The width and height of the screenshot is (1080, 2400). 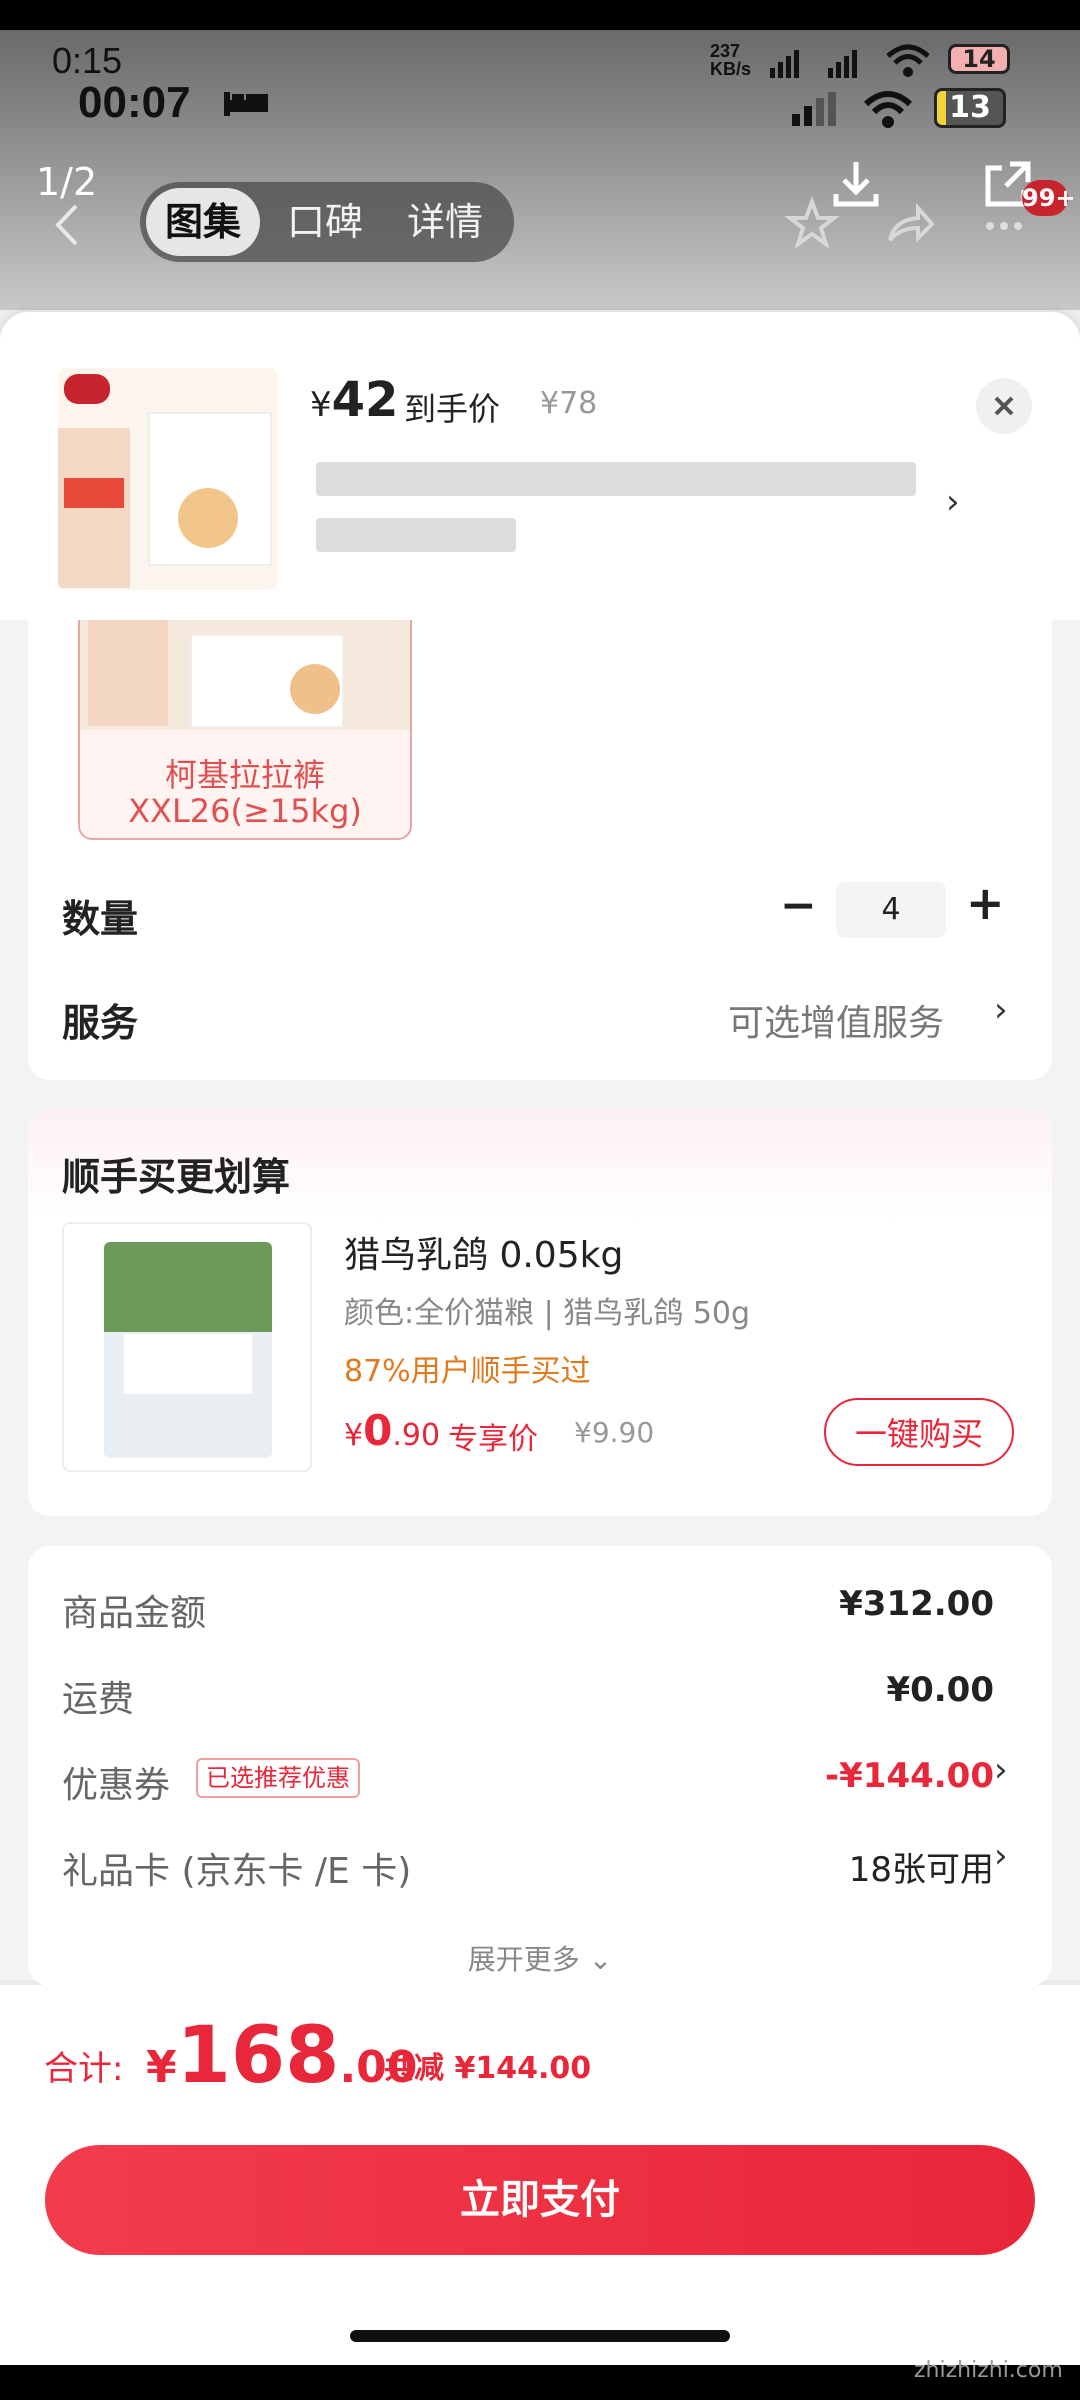 What do you see at coordinates (416, 535) in the screenshot?
I see `blurred-title-line2` at bounding box center [416, 535].